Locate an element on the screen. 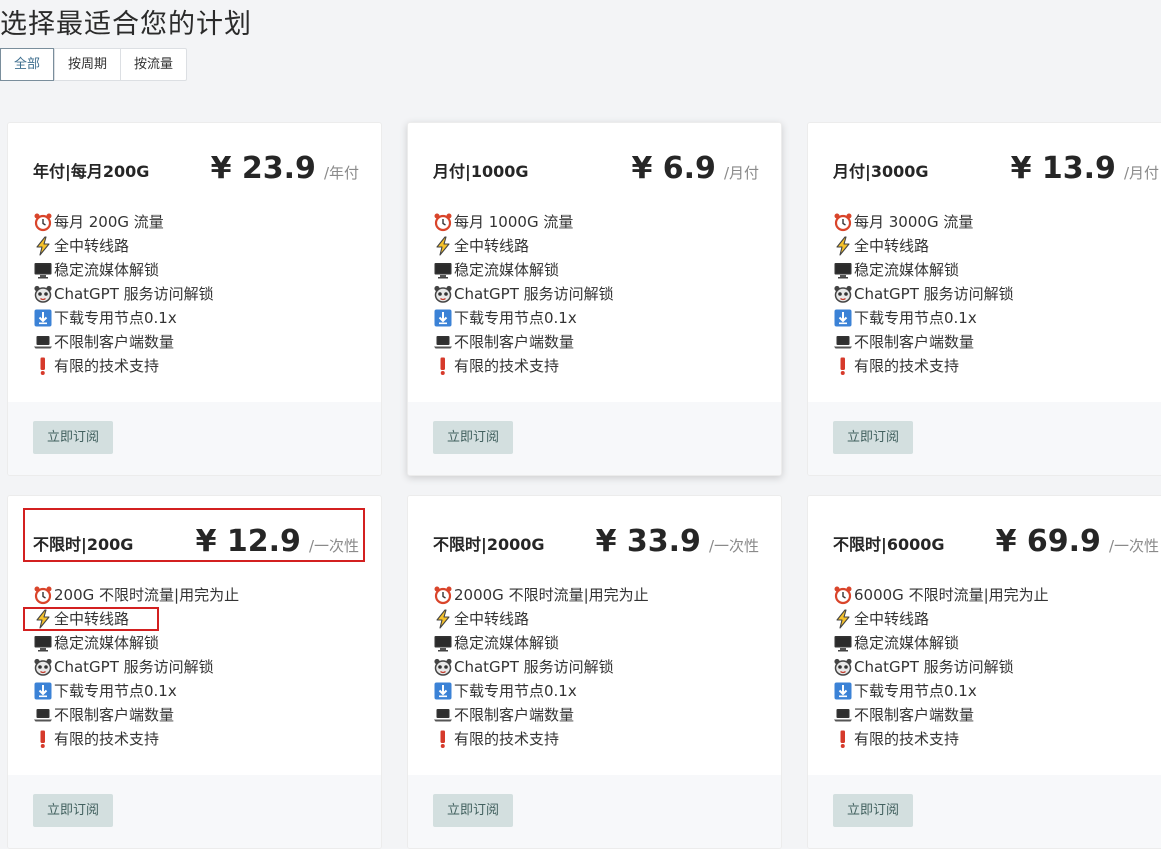 The height and width of the screenshot is (849, 1161). feature-text: 每月 3000G 流量 is located at coordinates (914, 222).